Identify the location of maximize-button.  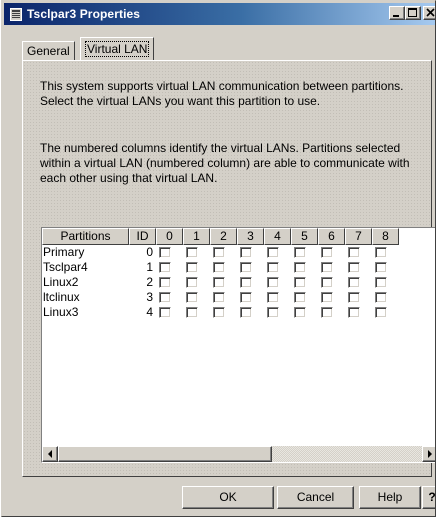
(413, 13).